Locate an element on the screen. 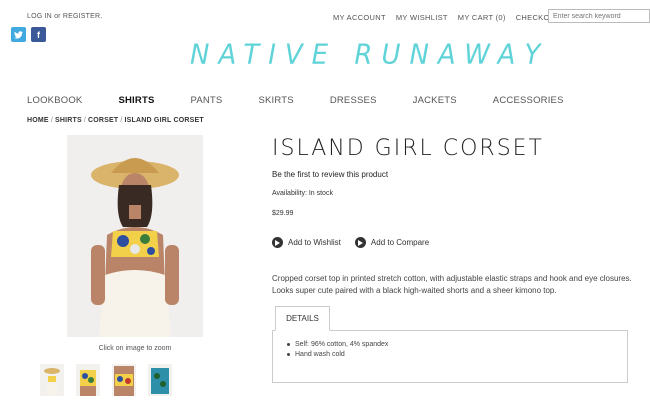 Image resolution: width=650 pixels, height=415 pixels. facebook-icon: f is located at coordinates (38, 34).